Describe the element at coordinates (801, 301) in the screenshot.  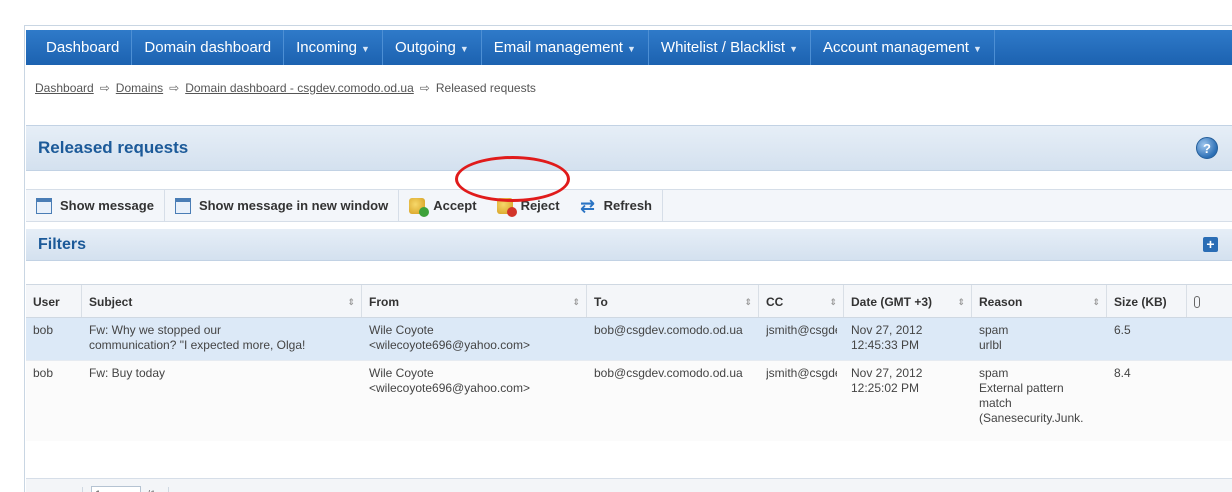
I see `column-header-cc: CC ⇕` at that location.